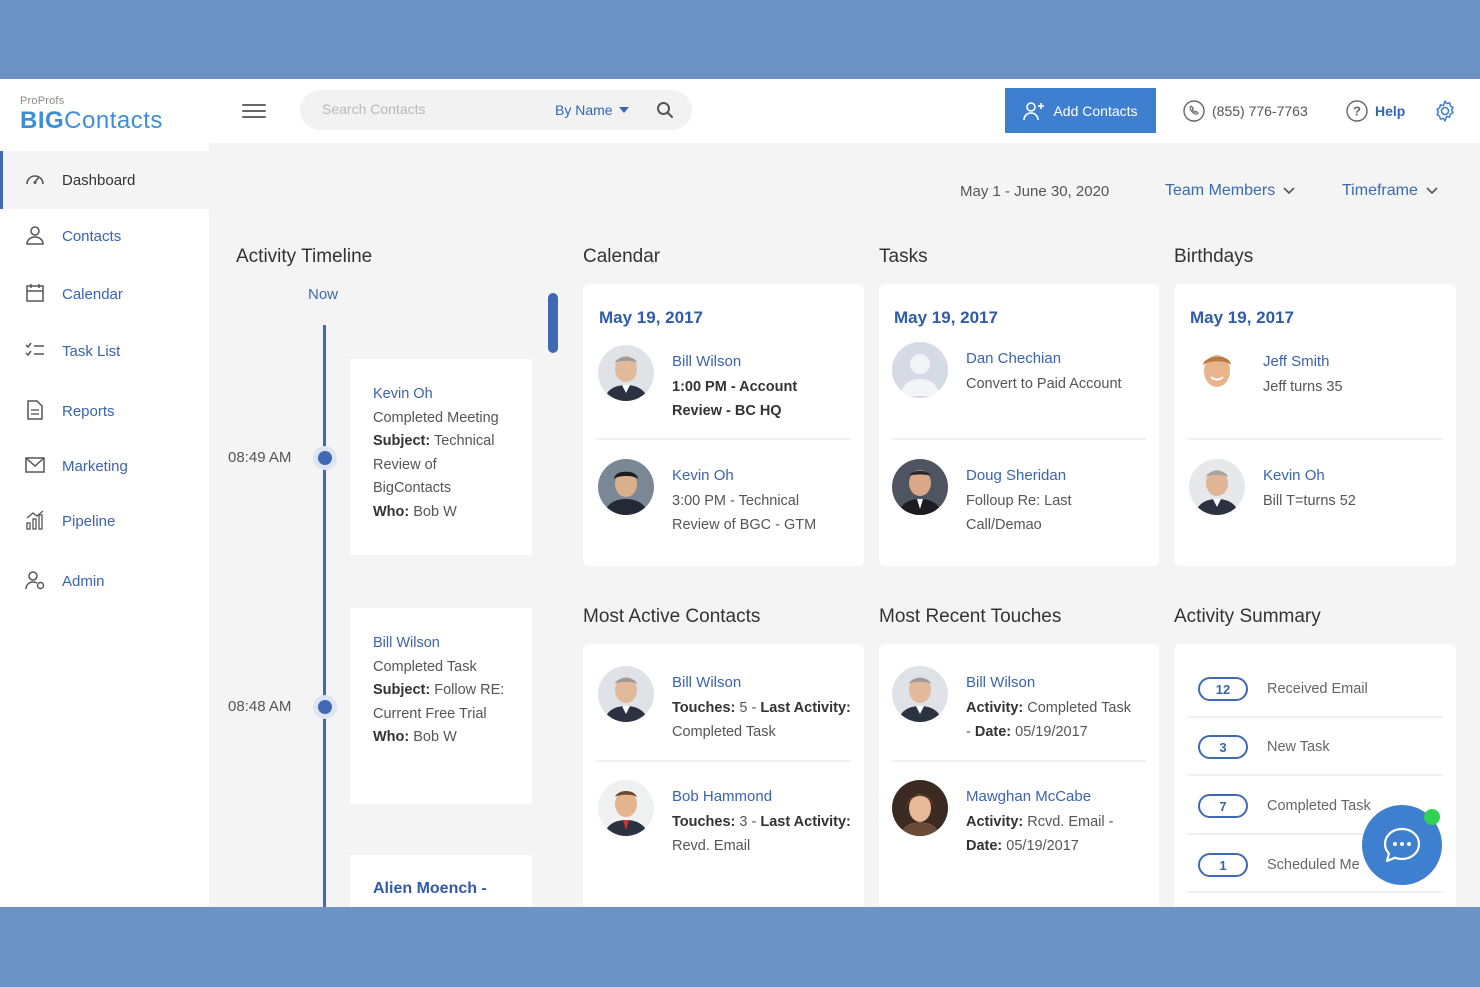  Describe the element at coordinates (412, 488) in the screenshot. I see `subject-text-3: BigContacts` at that location.